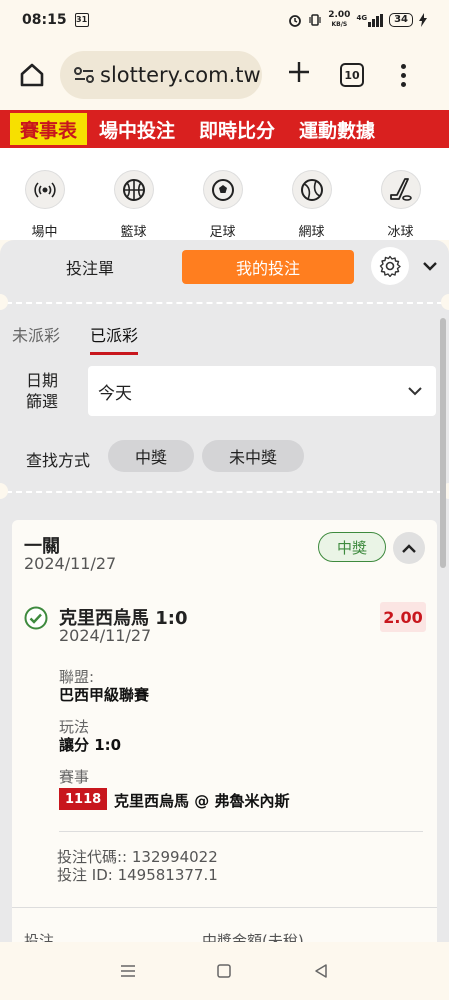  I want to click on nav-schedule: 賽事表, so click(49, 129).